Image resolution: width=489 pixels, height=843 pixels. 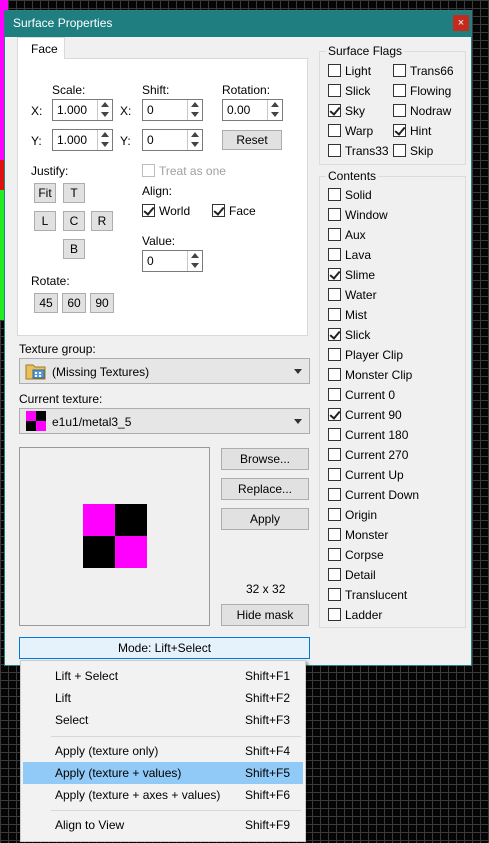 I want to click on current-texture-select: e1u1/metal3_5, so click(x=164, y=421).